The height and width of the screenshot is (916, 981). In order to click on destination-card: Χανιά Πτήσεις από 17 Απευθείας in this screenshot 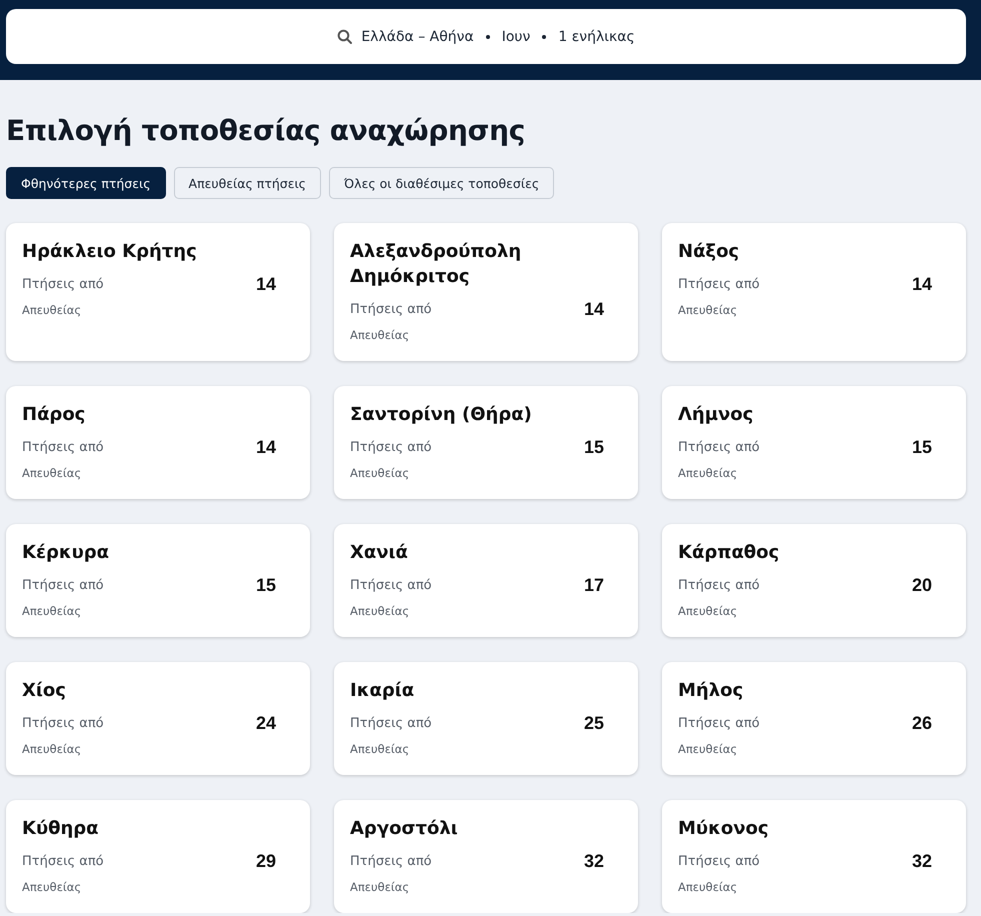, I will do `click(486, 580)`.